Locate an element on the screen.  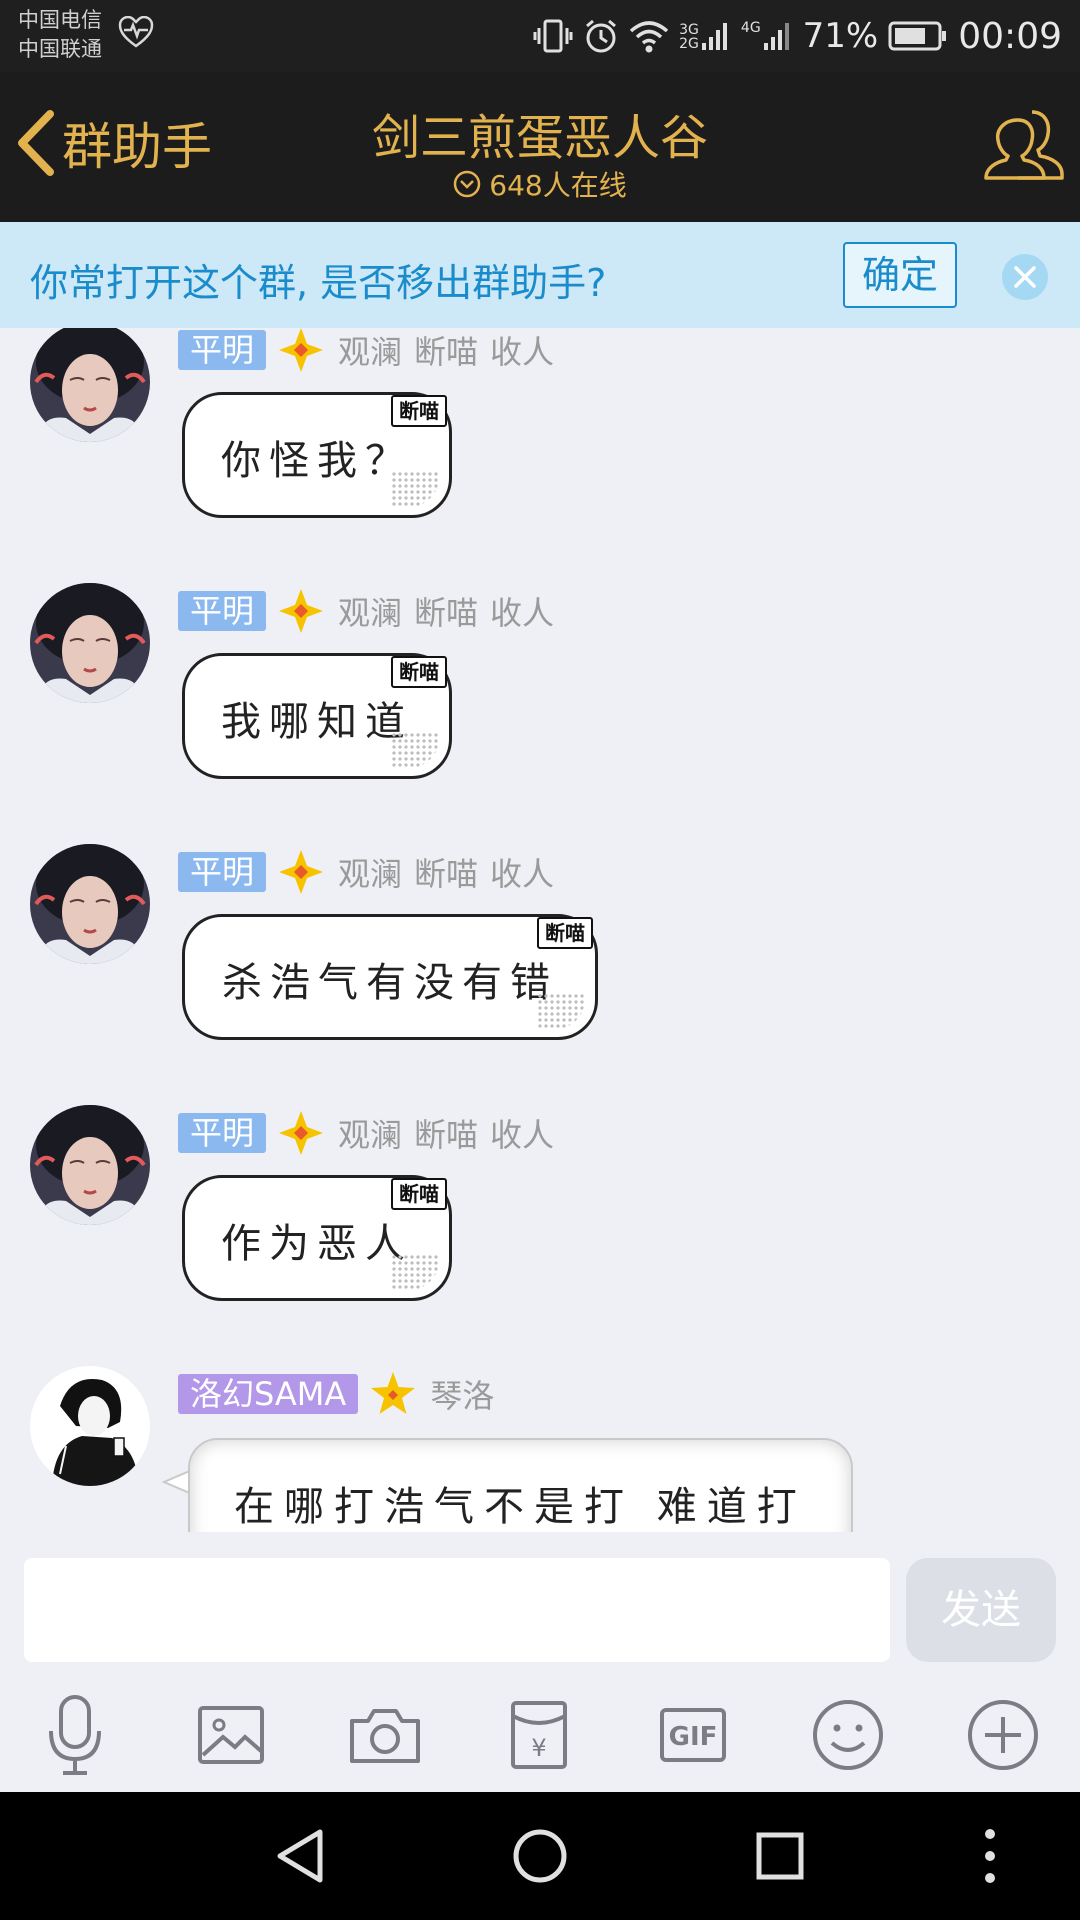
group-members-button is located at coordinates (1024, 146).